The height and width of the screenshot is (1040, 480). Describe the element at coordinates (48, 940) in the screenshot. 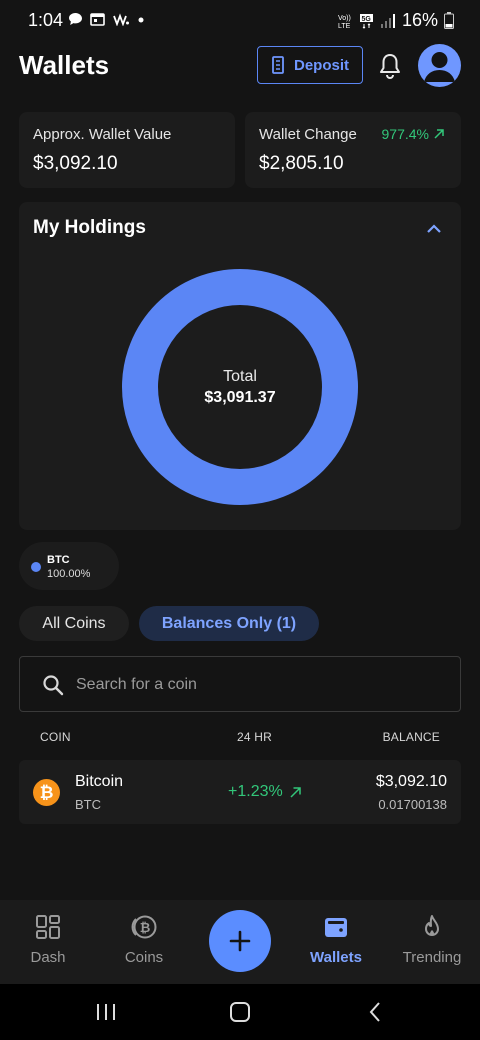

I see `nav-item-dash: Dash` at that location.